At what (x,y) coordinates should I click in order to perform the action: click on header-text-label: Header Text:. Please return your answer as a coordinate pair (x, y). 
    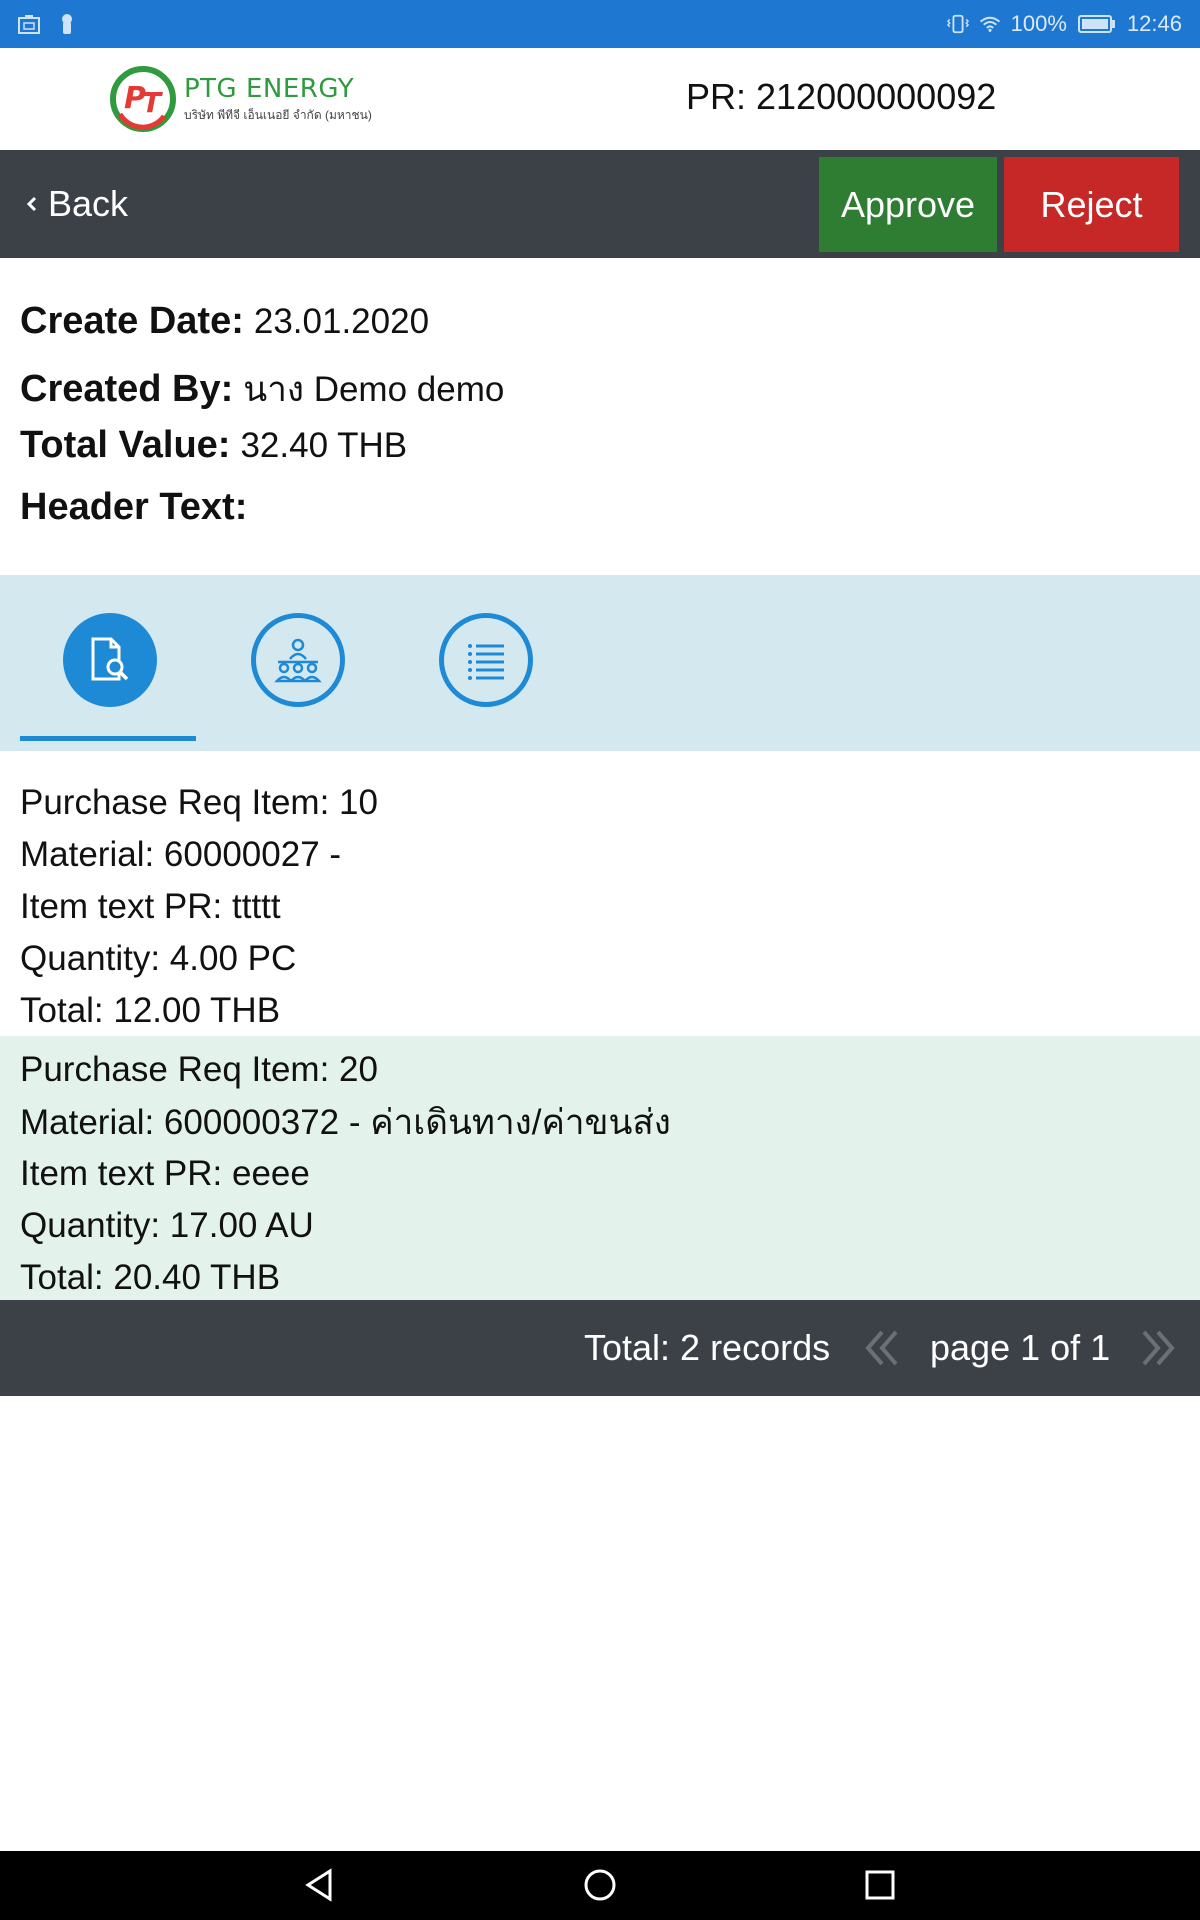
    Looking at the image, I should click on (134, 507).